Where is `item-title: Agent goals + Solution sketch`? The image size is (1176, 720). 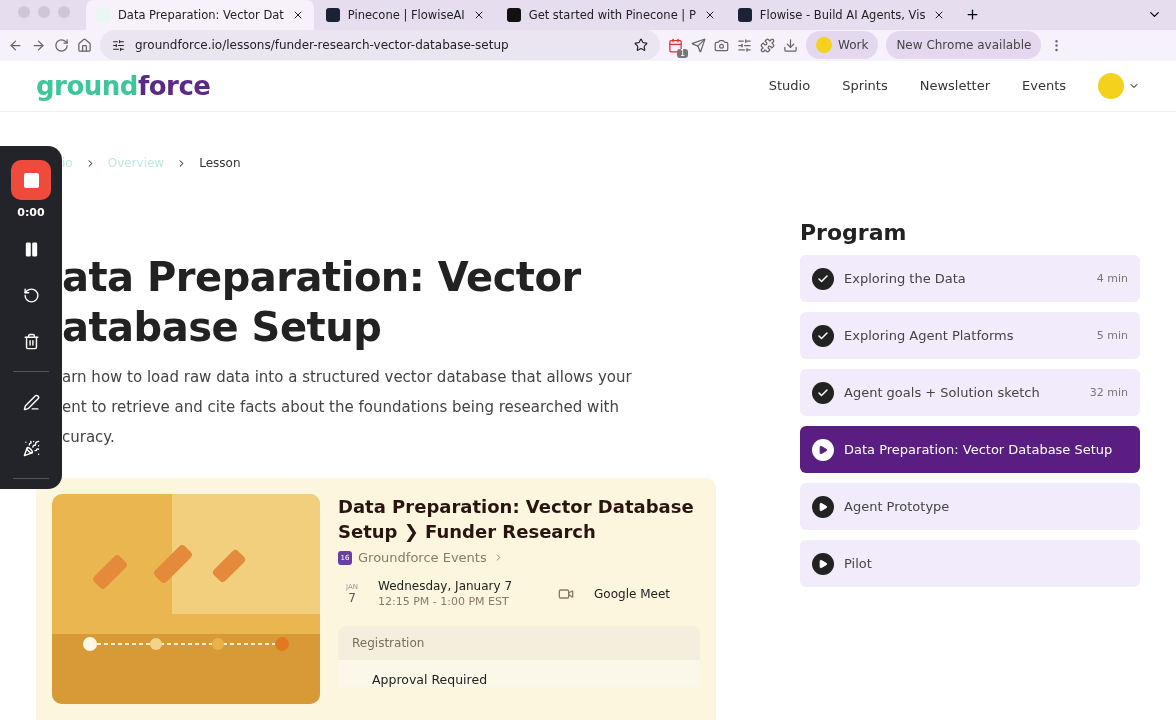 item-title: Agent goals + Solution sketch is located at coordinates (942, 392).